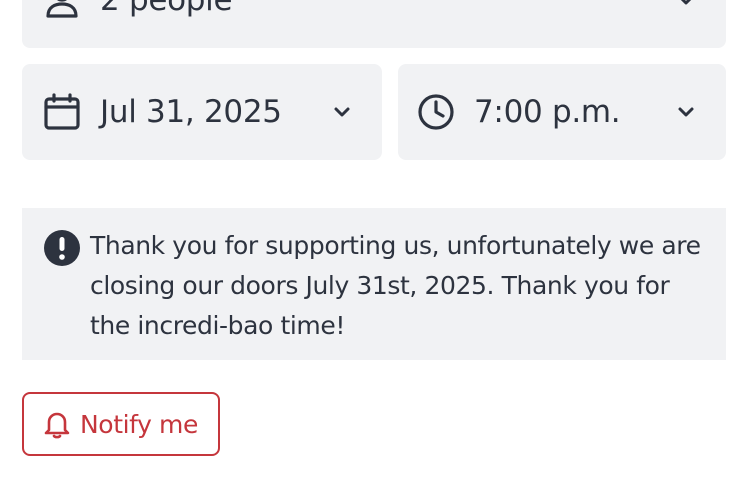 Image resolution: width=748 pixels, height=488 pixels. Describe the element at coordinates (436, 112) in the screenshot. I see `clock-icon` at that location.